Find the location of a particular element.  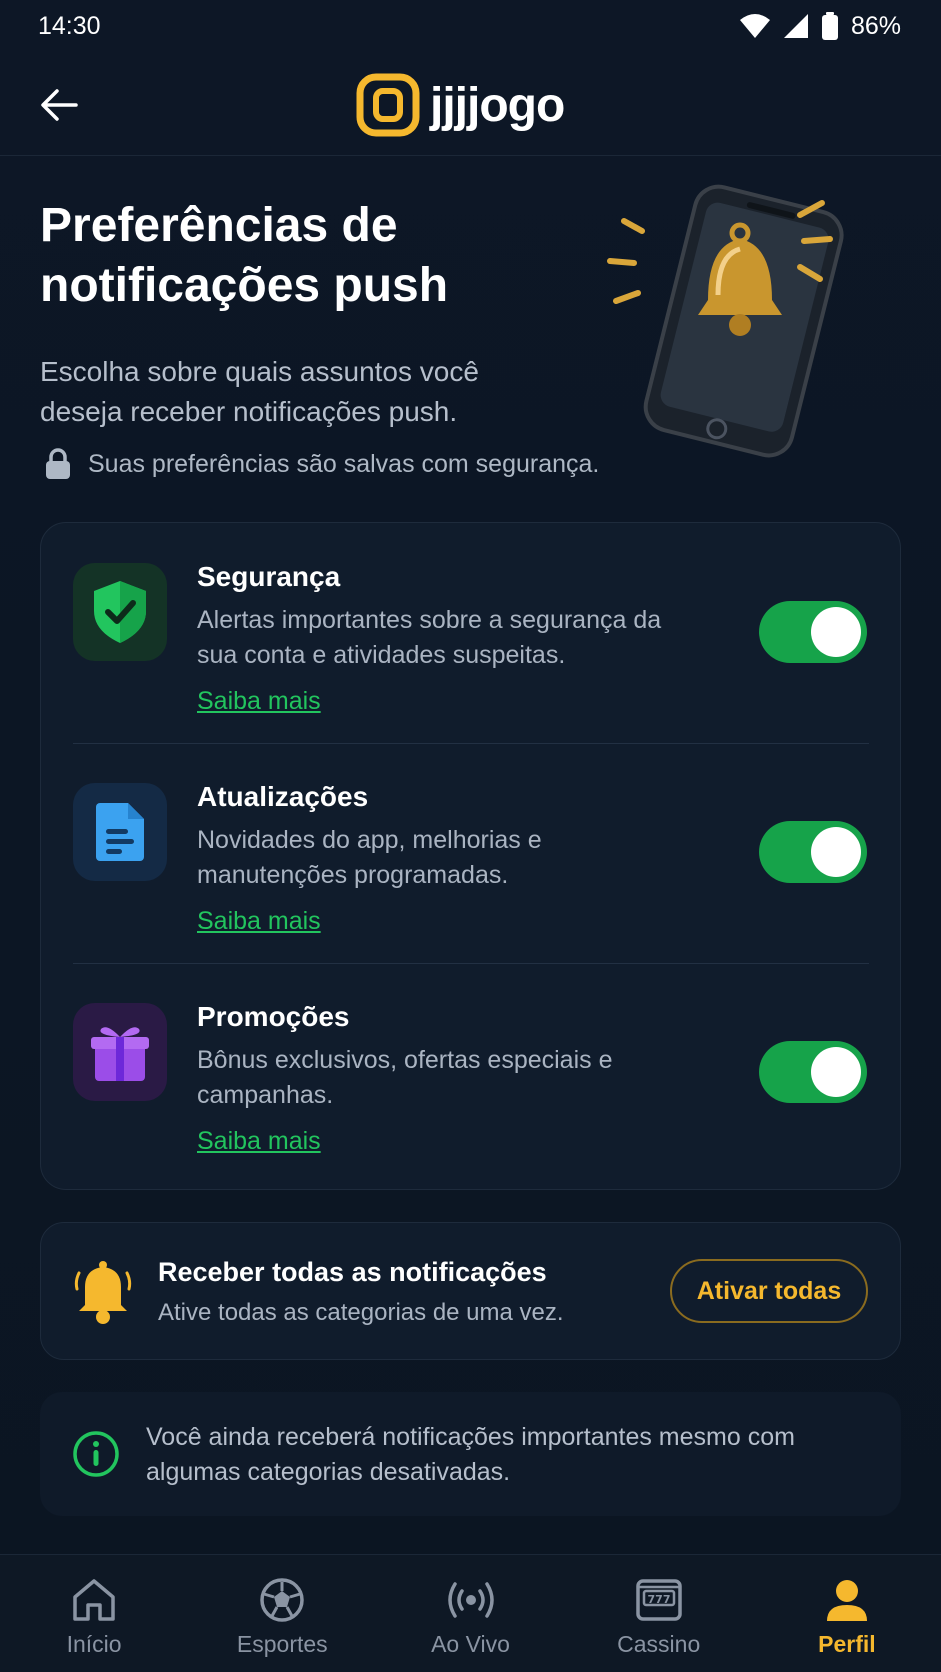

status-indicators: 86% is located at coordinates (820, 26).